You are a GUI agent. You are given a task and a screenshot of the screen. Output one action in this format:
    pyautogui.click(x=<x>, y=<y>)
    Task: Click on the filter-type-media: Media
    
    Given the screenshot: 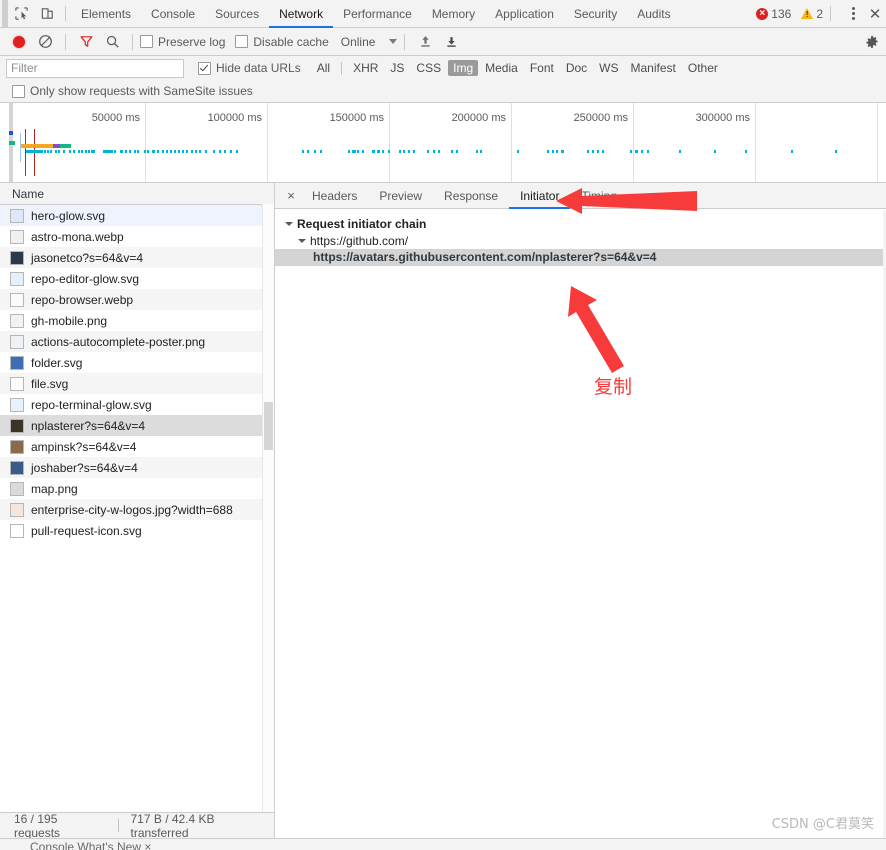 What is the action you would take?
    pyautogui.click(x=501, y=68)
    